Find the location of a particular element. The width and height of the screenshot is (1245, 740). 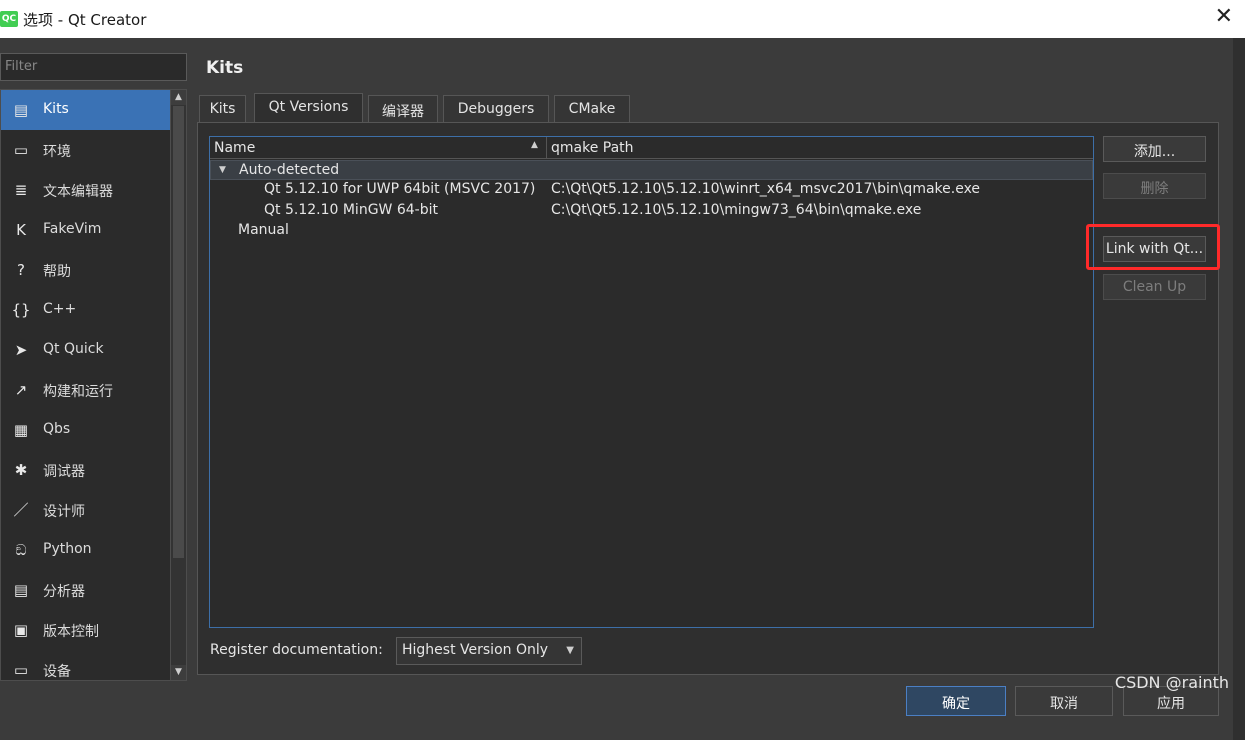

page-title: Kits is located at coordinates (225, 68).